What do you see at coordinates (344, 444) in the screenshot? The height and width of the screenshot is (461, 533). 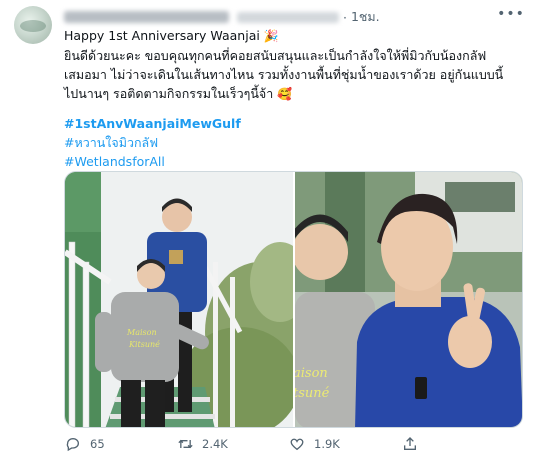 I see `like-button: 1.9K` at bounding box center [344, 444].